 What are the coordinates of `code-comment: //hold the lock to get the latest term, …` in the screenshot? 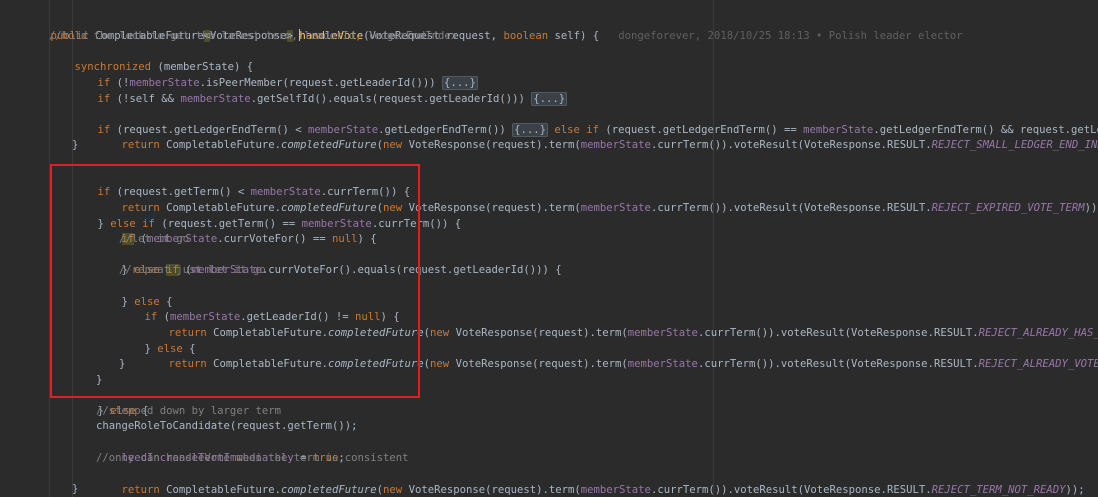 It's located at (253, 37).